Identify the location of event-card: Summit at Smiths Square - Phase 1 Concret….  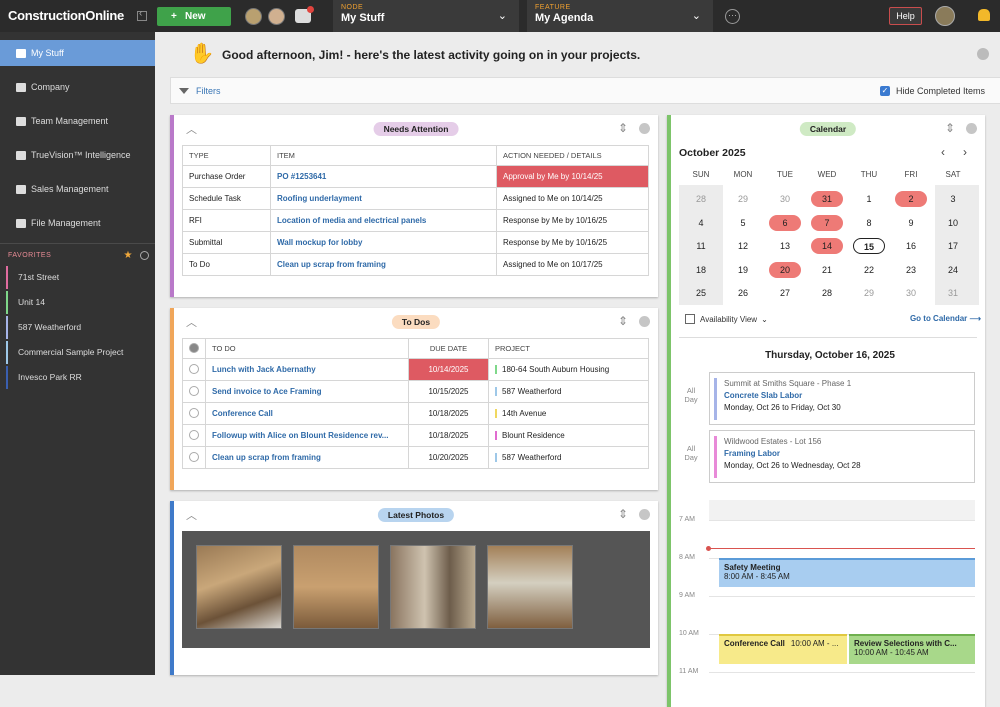
(842, 398).